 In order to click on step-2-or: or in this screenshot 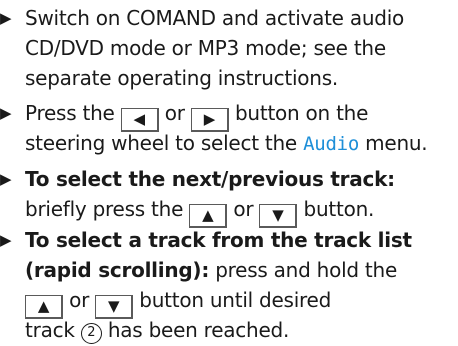, I will do `click(174, 113)`.